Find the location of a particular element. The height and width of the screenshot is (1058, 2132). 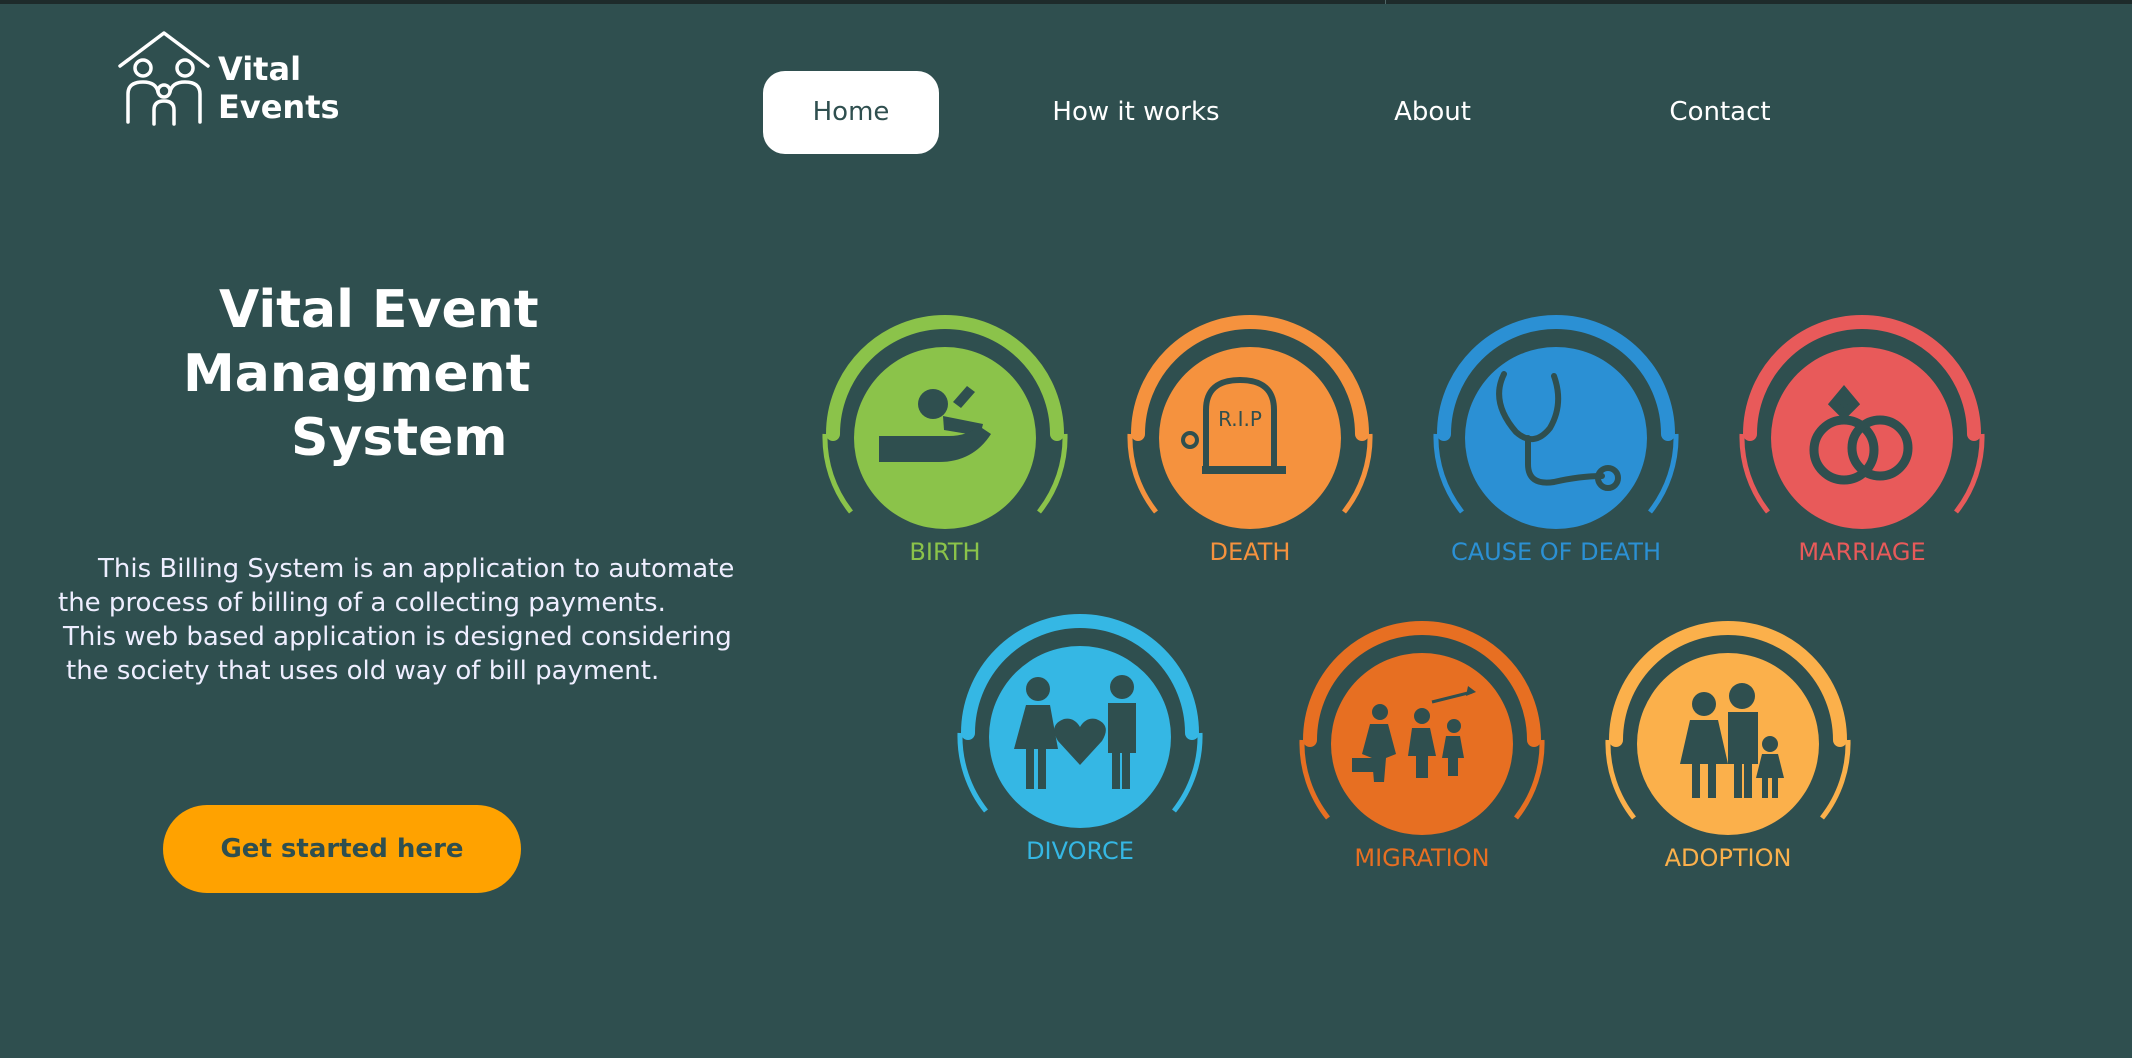

window-top-edge is located at coordinates (1066, 2).